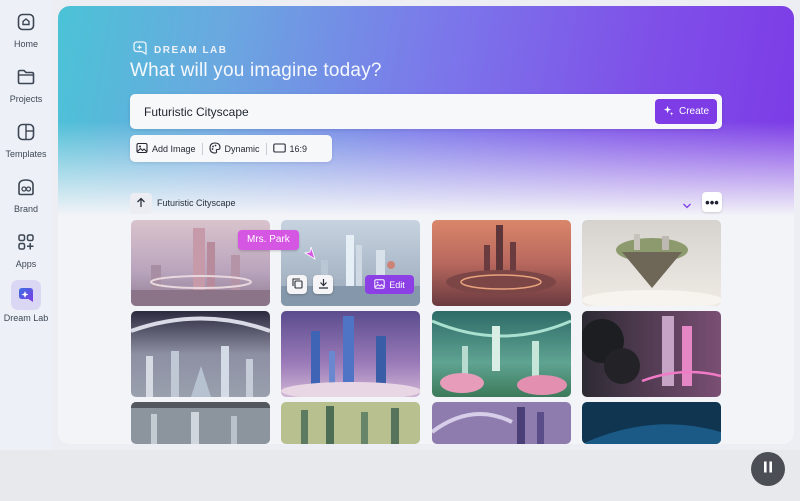 The image size is (800, 501). Describe the element at coordinates (242, 148) in the screenshot. I see `style-label: Dynamic` at that location.